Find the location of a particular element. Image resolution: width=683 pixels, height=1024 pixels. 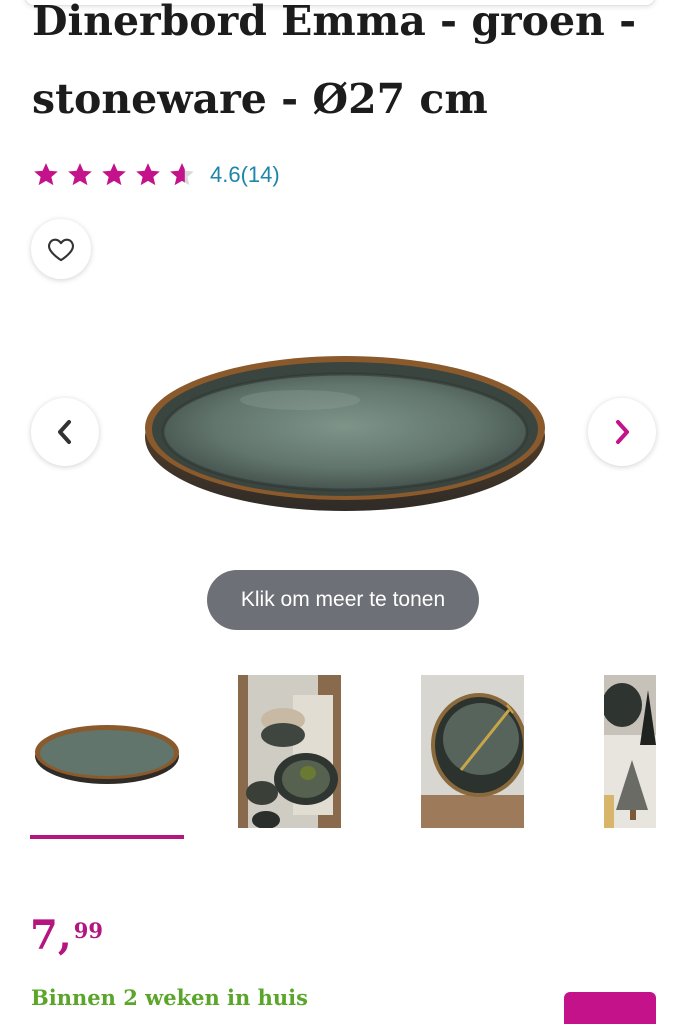

product-price: 7,99 is located at coordinates (66, 936).